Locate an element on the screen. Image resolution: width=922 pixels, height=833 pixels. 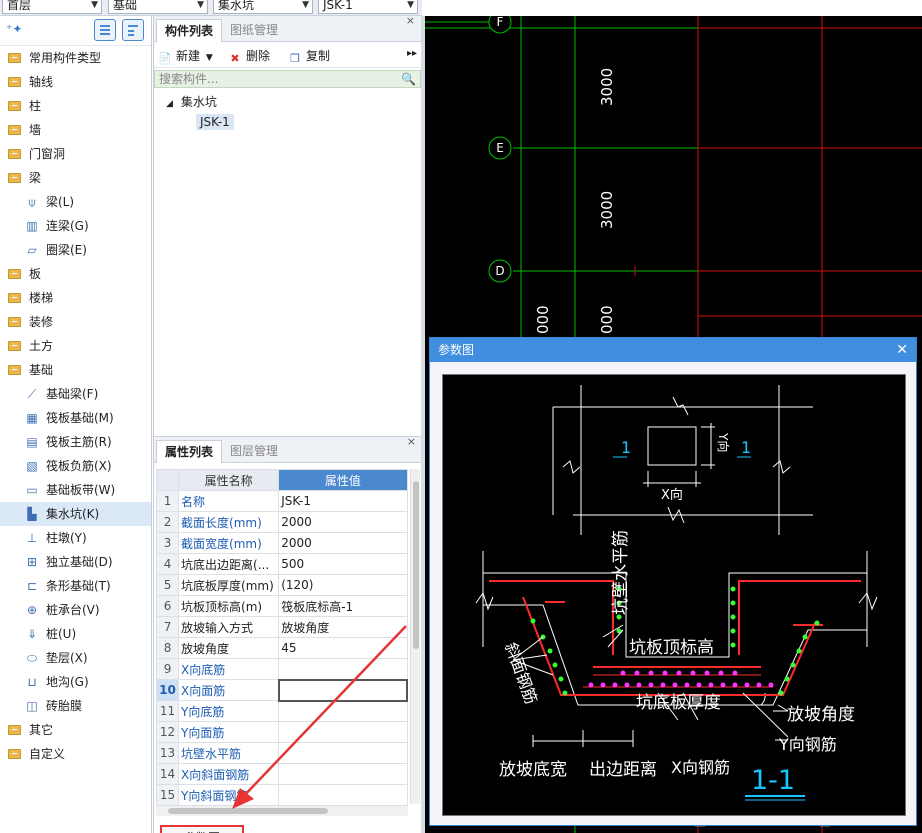
category-select: 基础 ▼ is located at coordinates (158, 7).